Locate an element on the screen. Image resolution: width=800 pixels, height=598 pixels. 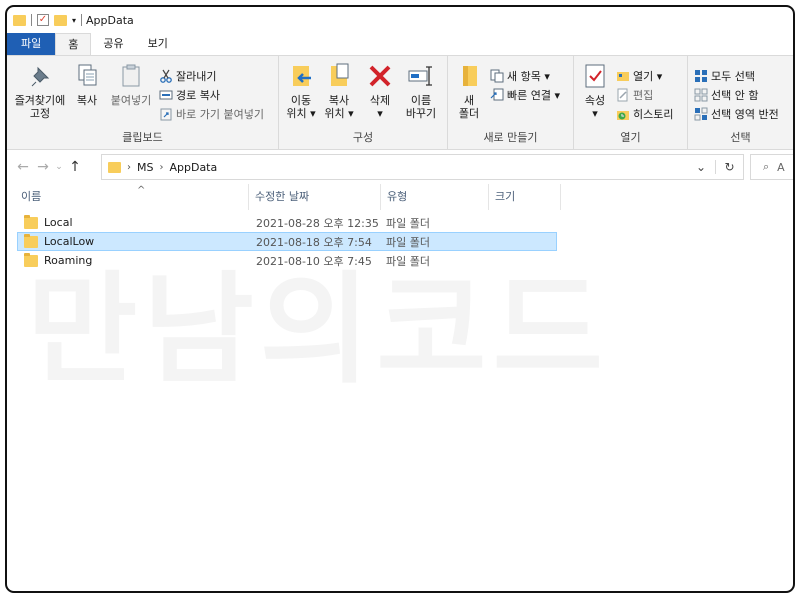
cut-label: 잘라내기 is located at coordinates (196, 76).